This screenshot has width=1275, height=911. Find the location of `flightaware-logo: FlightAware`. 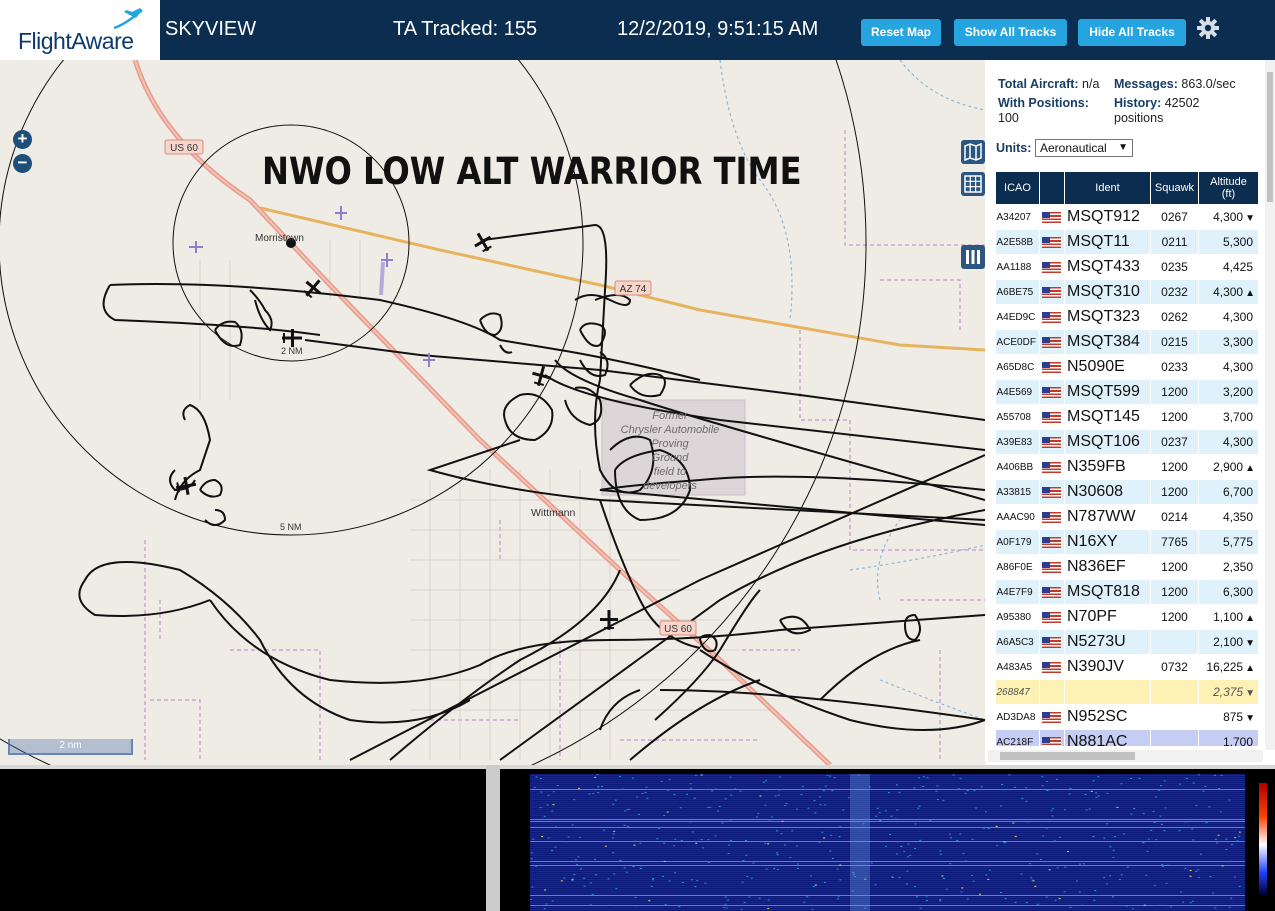

flightaware-logo: FlightAware is located at coordinates (80, 30).